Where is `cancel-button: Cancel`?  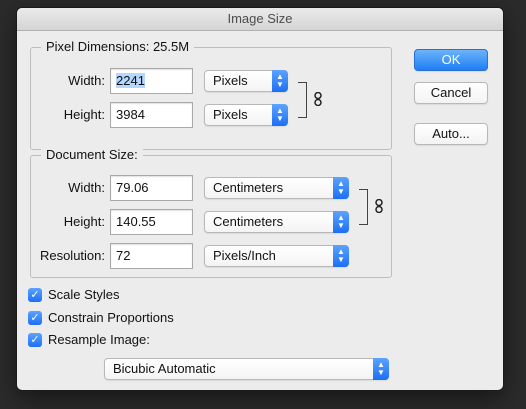 cancel-button: Cancel is located at coordinates (451, 93).